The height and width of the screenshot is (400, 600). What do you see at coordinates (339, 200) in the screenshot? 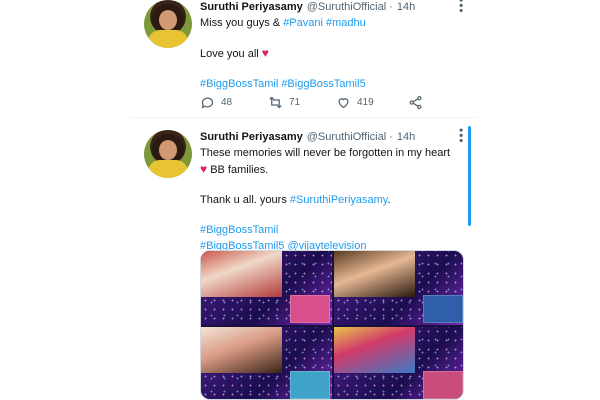
I see `hashtag-link: #SuruthiPeriyasamy` at bounding box center [339, 200].